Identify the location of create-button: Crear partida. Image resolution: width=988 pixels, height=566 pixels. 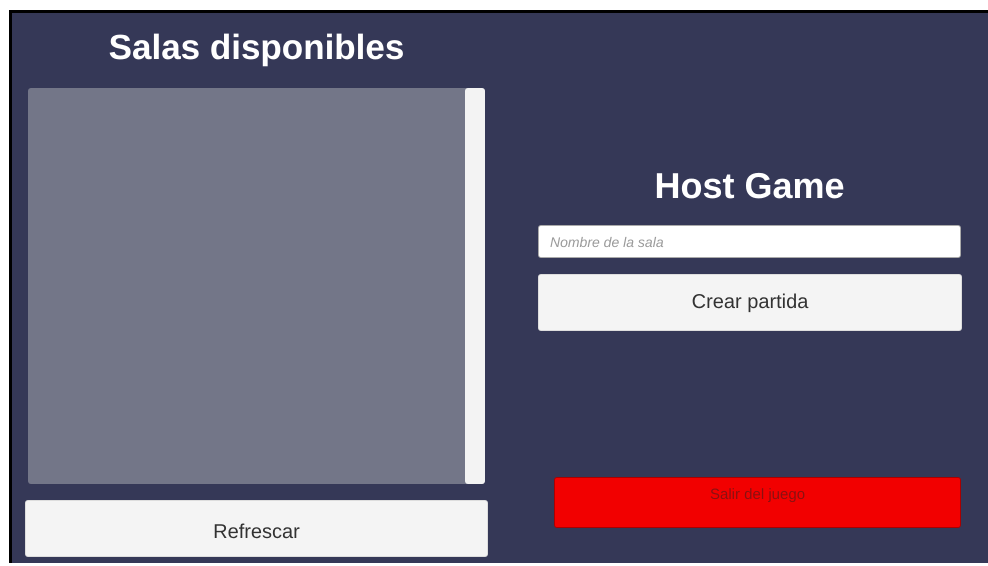
(750, 302).